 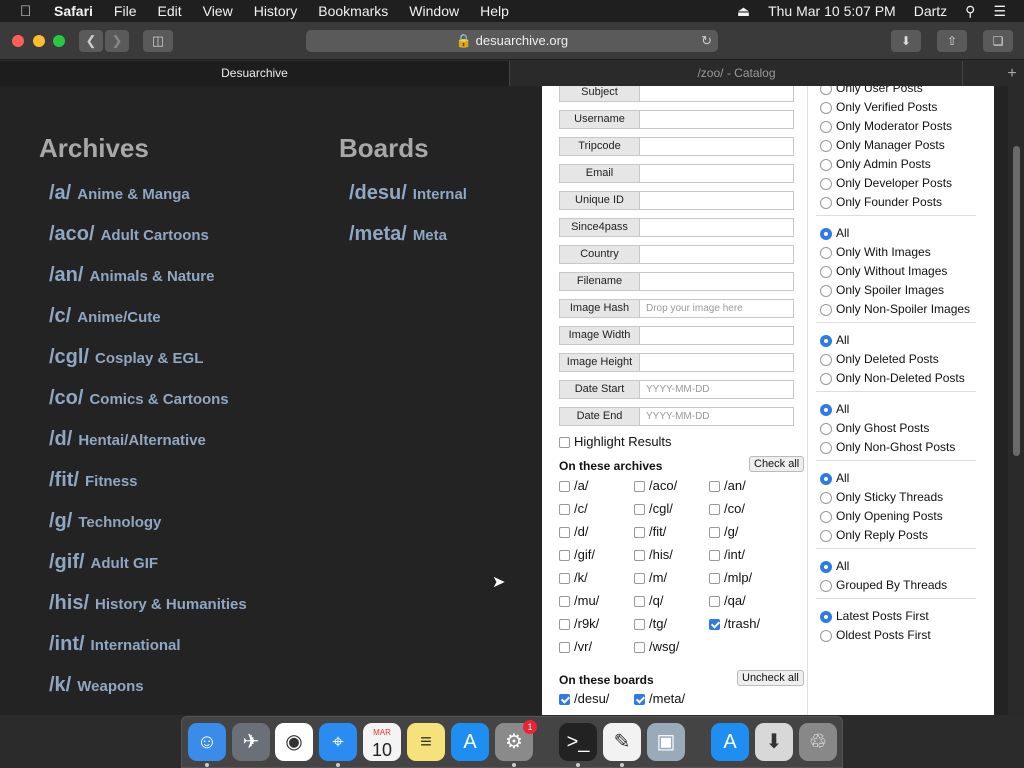 What do you see at coordinates (294, 742) in the screenshot?
I see `chrome-icon: ◉` at bounding box center [294, 742].